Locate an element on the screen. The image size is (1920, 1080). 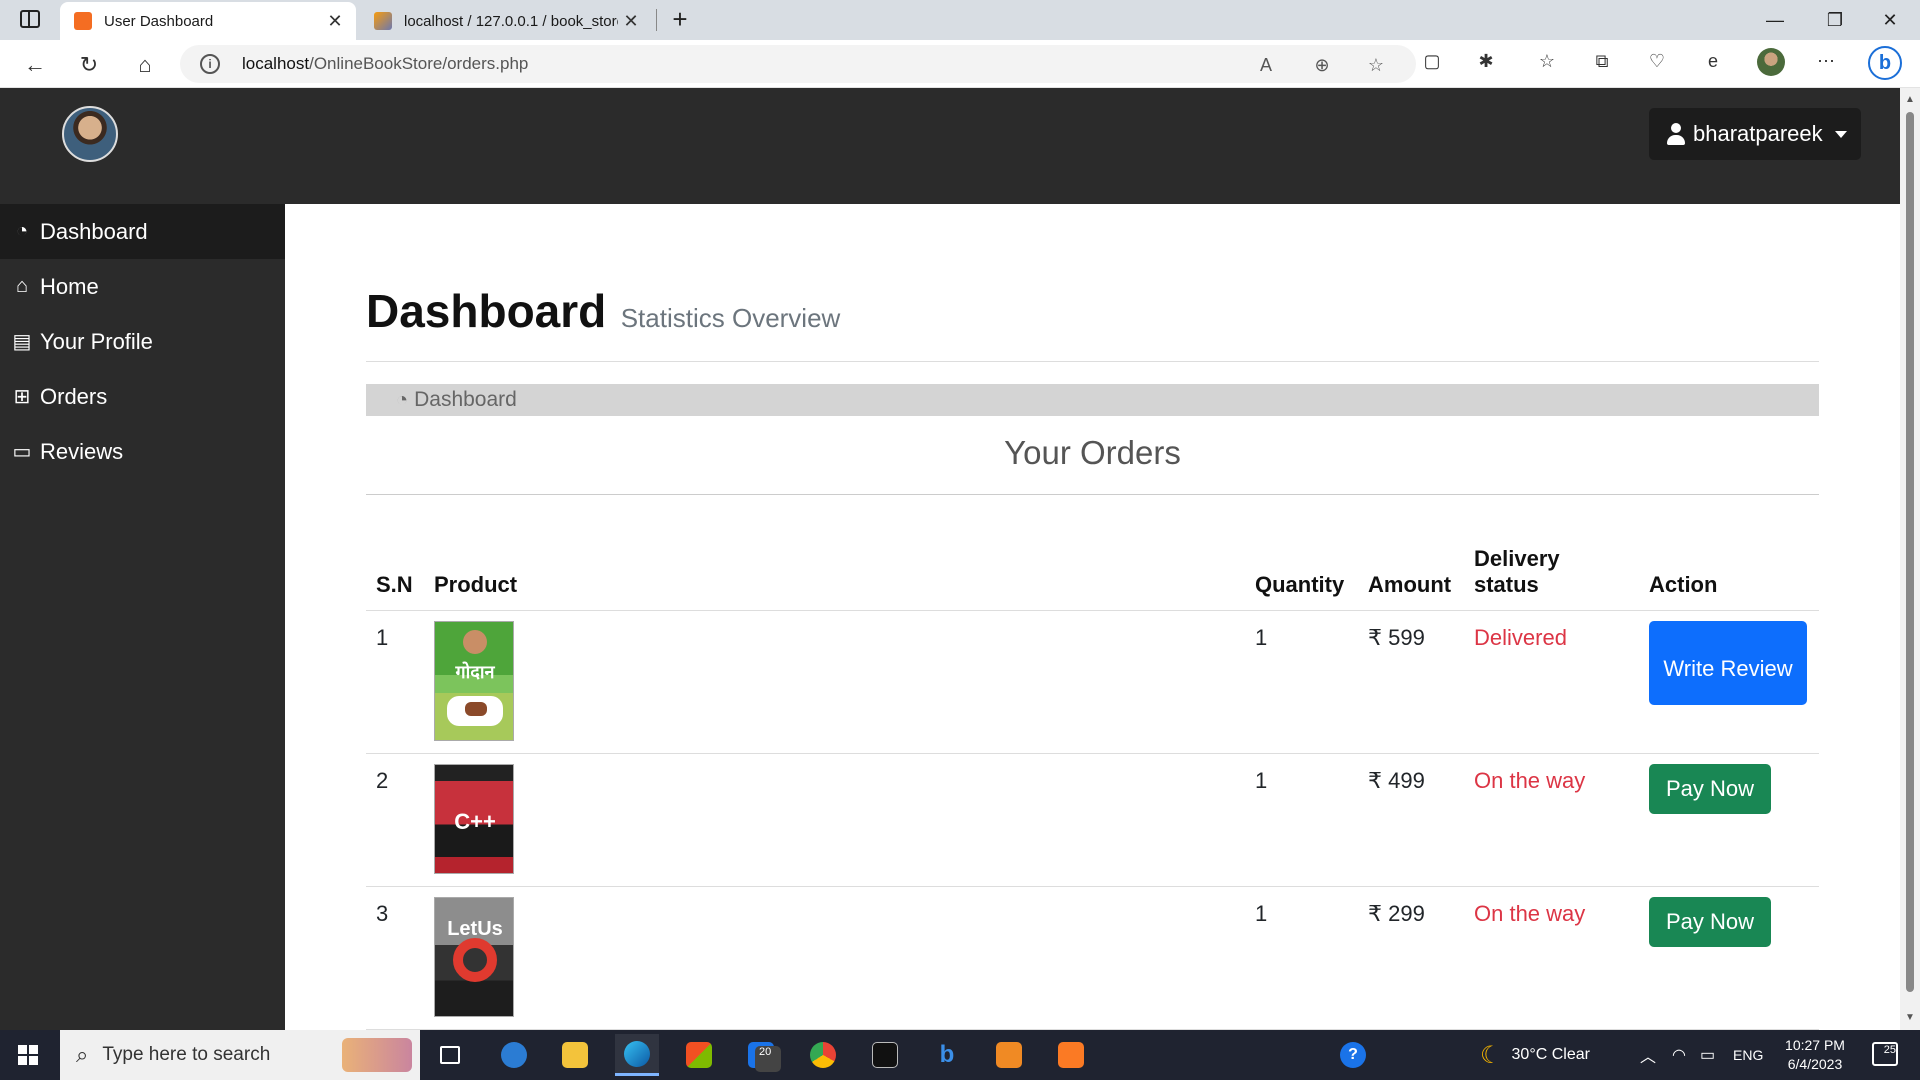
terminal-icon is located at coordinates (885, 1055).